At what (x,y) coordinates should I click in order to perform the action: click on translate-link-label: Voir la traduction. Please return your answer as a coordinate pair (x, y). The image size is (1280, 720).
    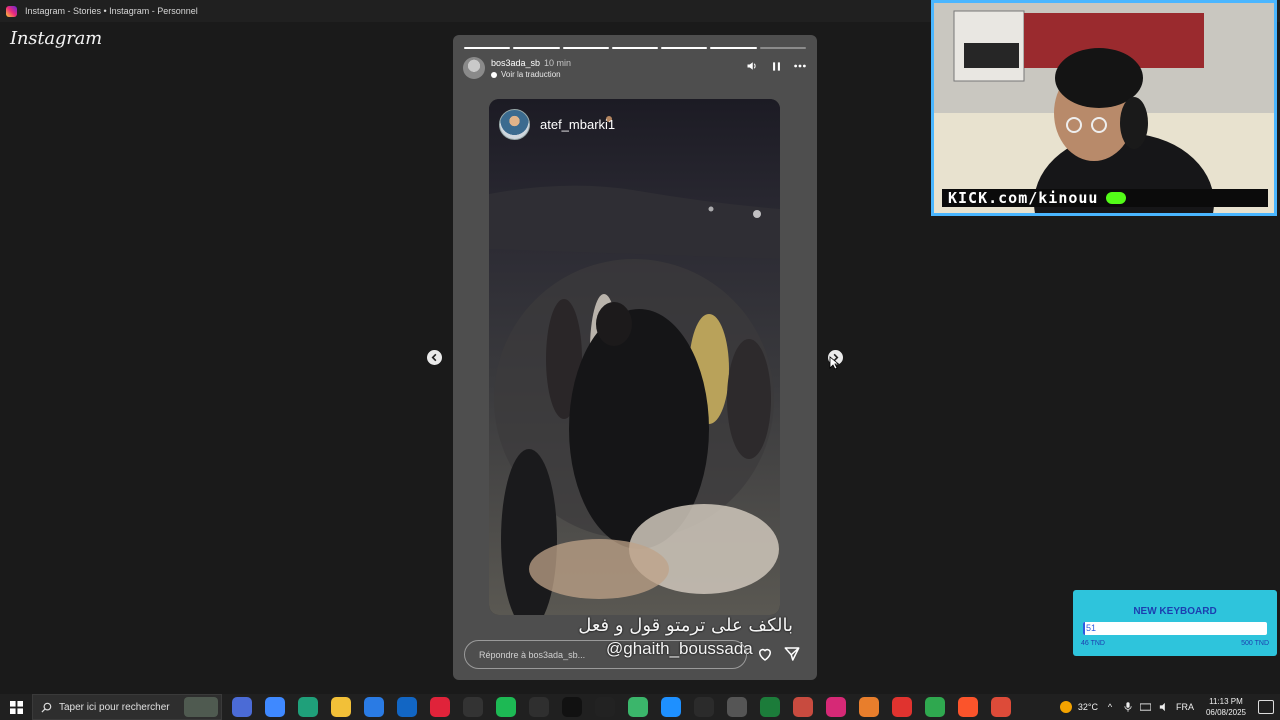
    Looking at the image, I should click on (531, 74).